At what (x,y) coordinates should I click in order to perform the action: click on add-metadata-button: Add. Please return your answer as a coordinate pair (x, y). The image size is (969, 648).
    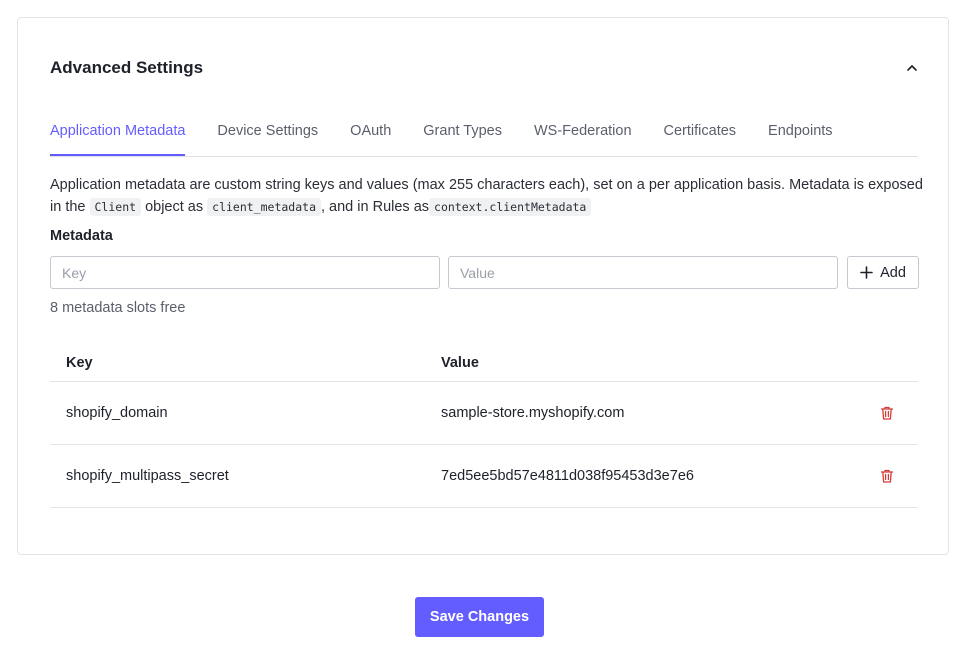
    Looking at the image, I should click on (883, 272).